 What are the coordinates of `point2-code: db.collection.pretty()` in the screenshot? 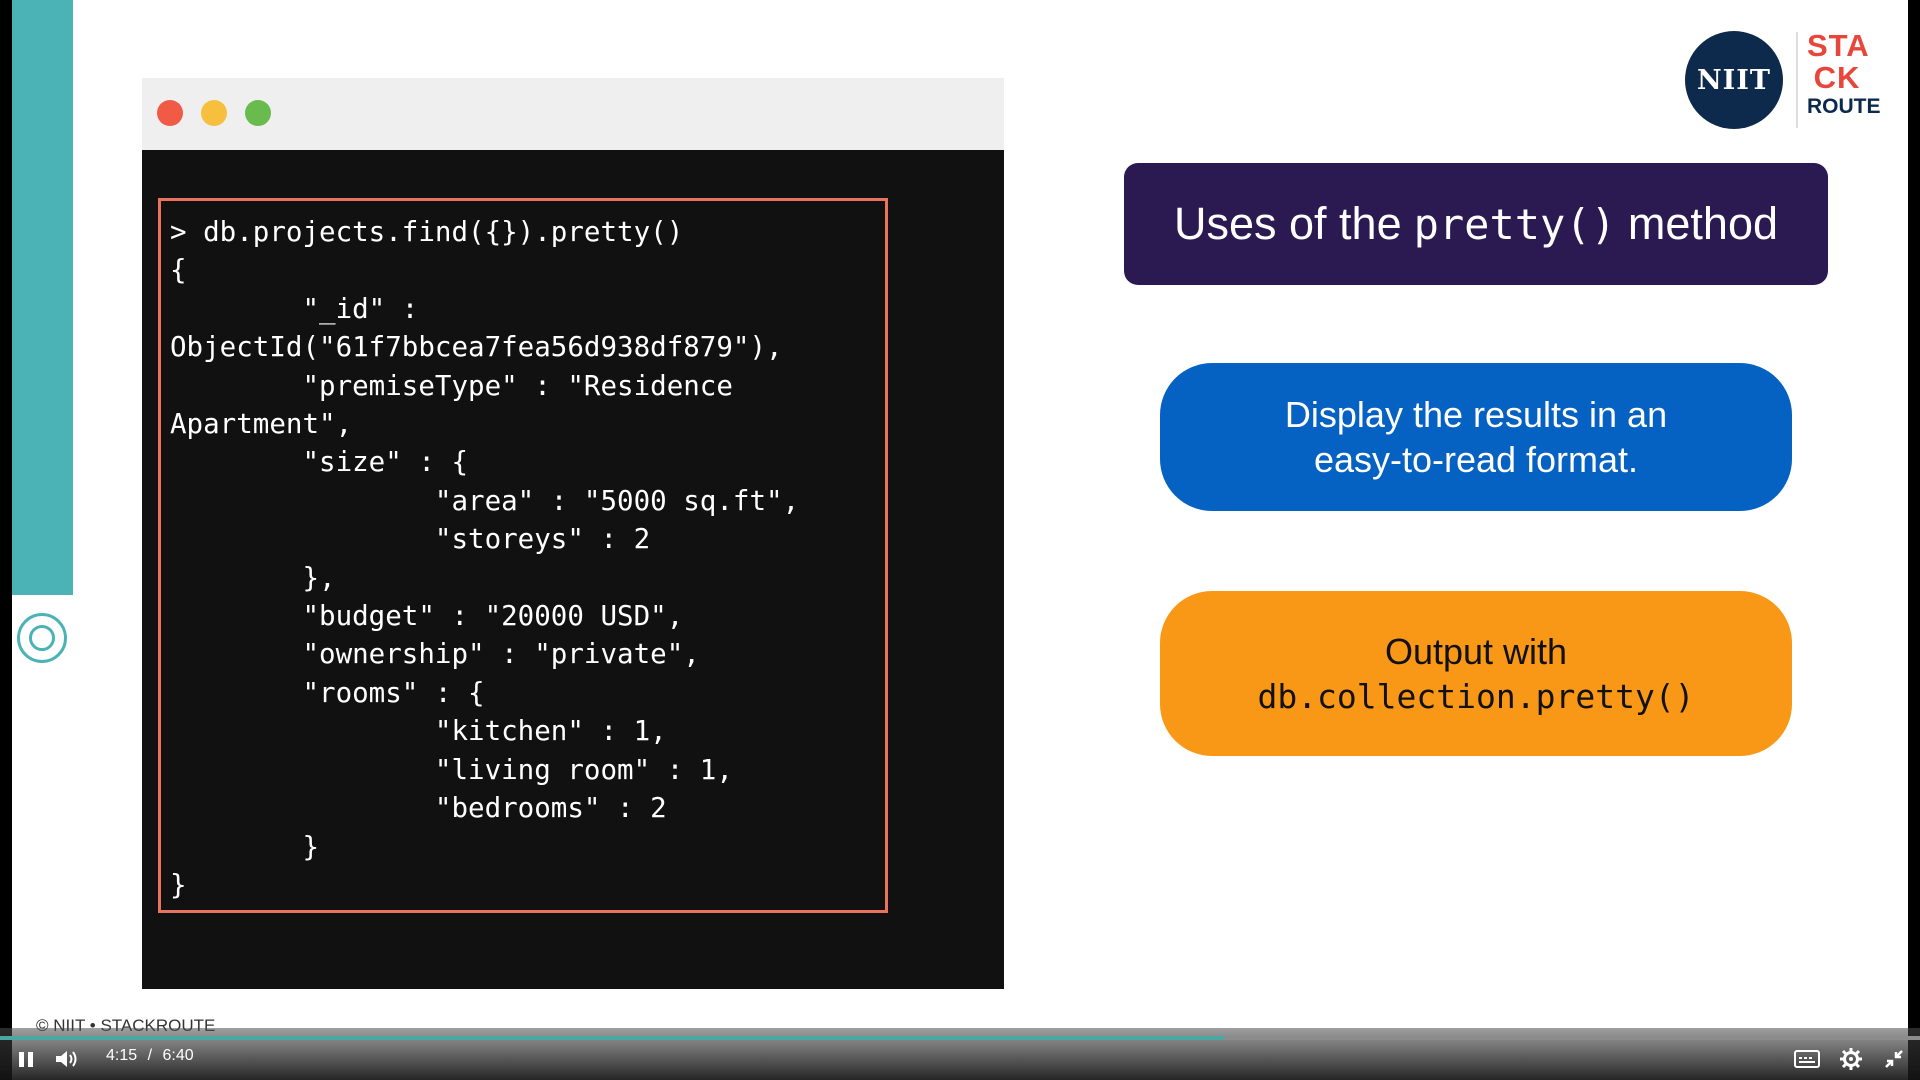 It's located at (1476, 696).